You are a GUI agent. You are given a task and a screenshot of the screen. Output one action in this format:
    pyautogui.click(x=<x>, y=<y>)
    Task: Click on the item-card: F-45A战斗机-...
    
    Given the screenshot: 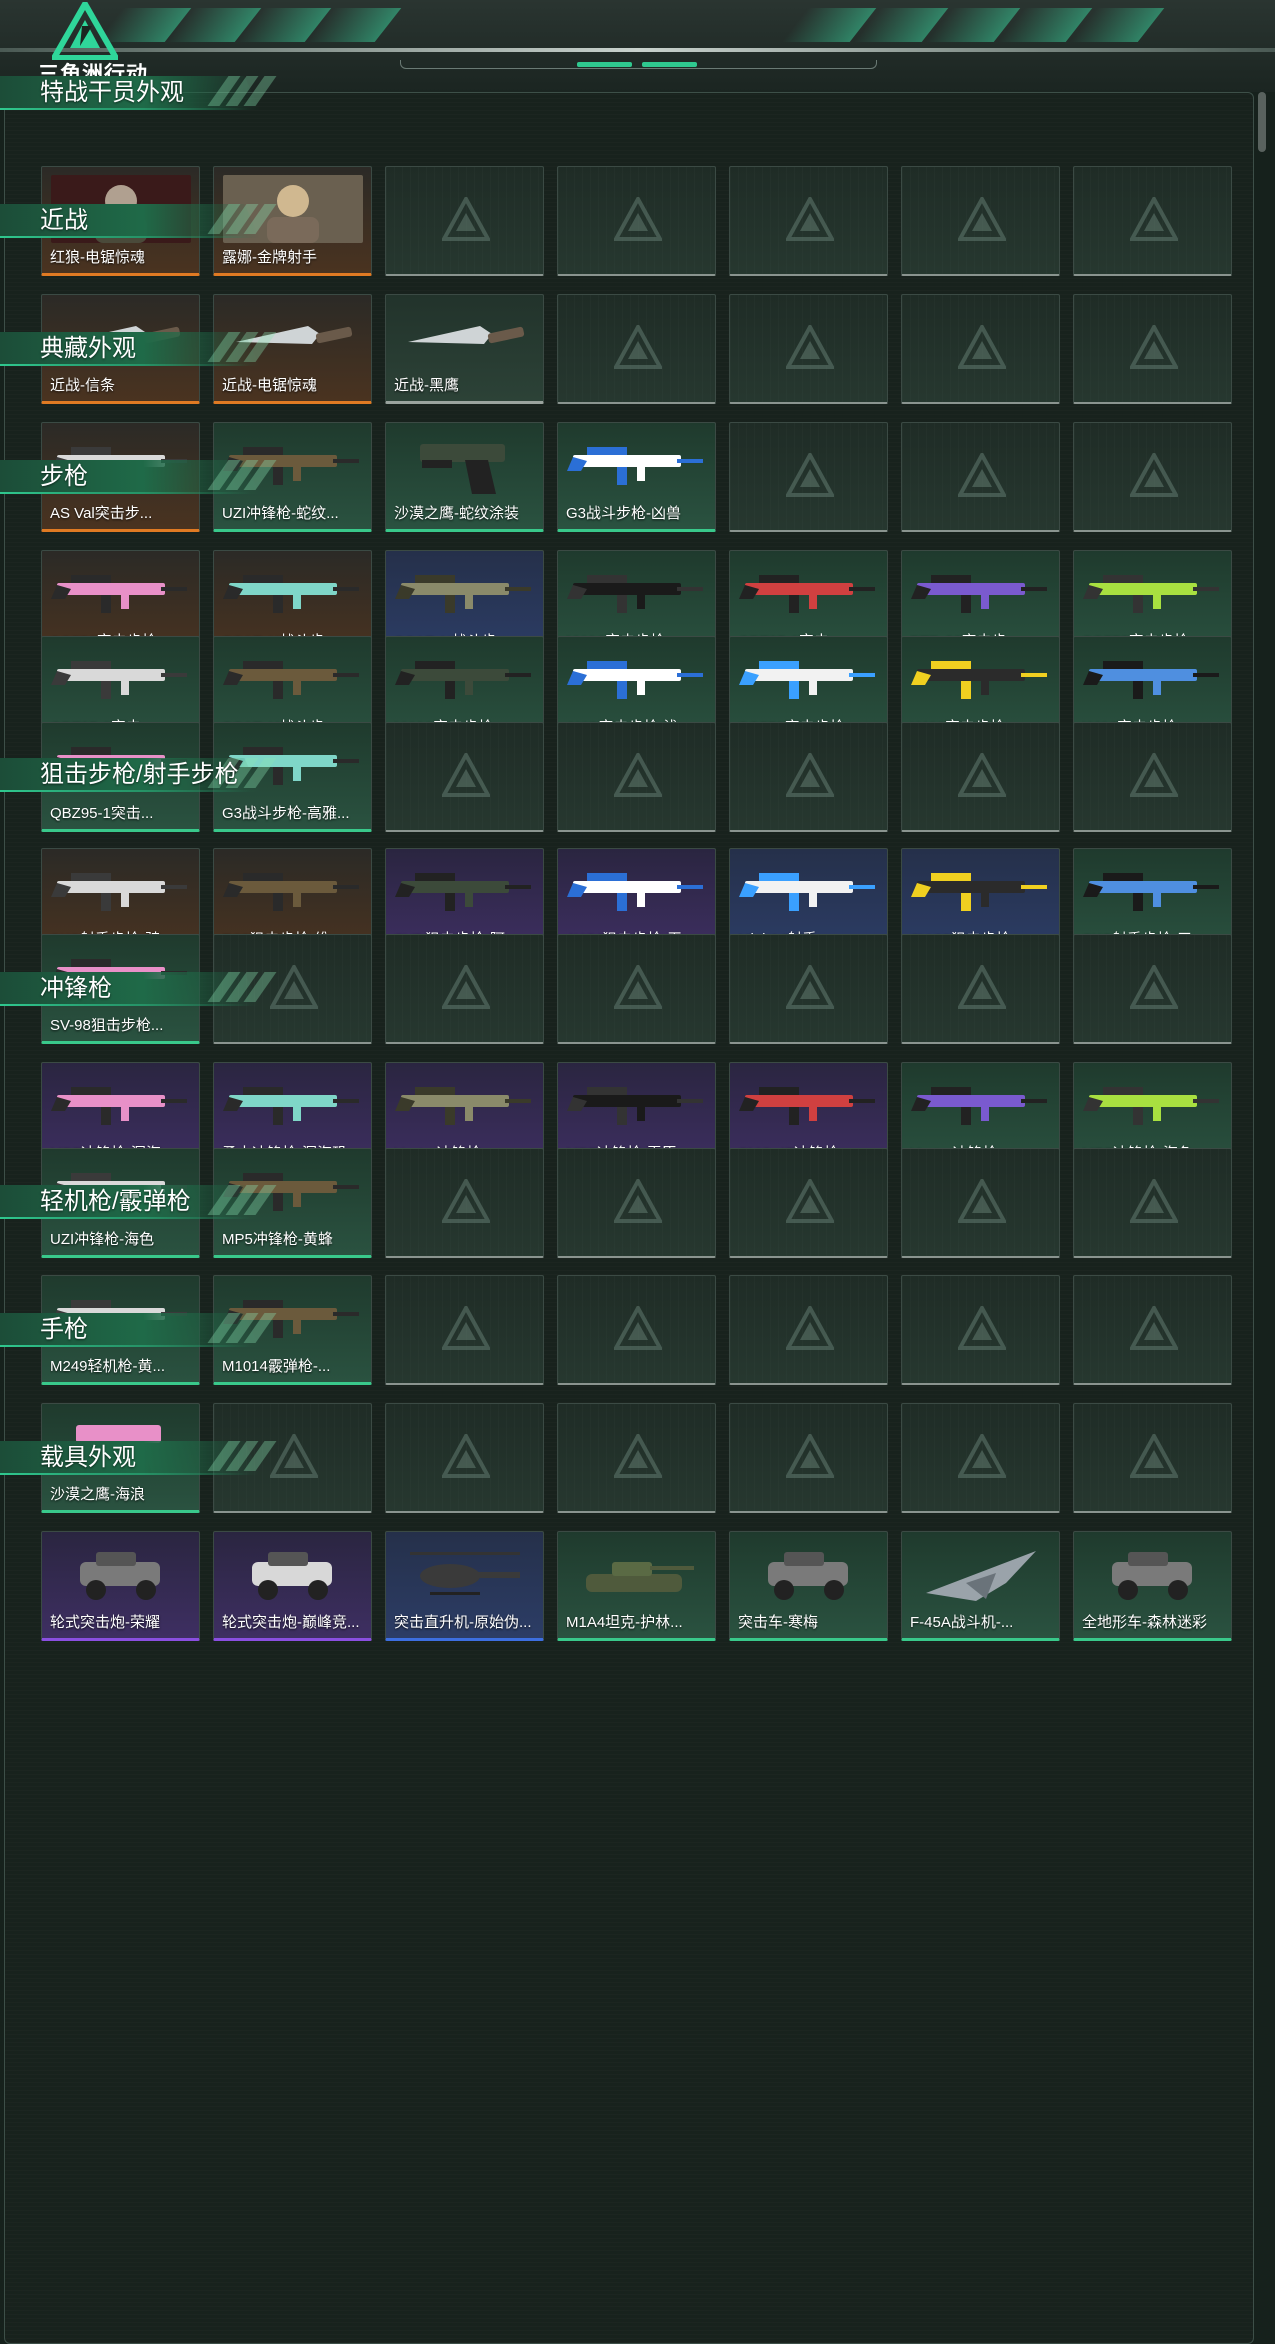 What is the action you would take?
    pyautogui.click(x=980, y=1586)
    